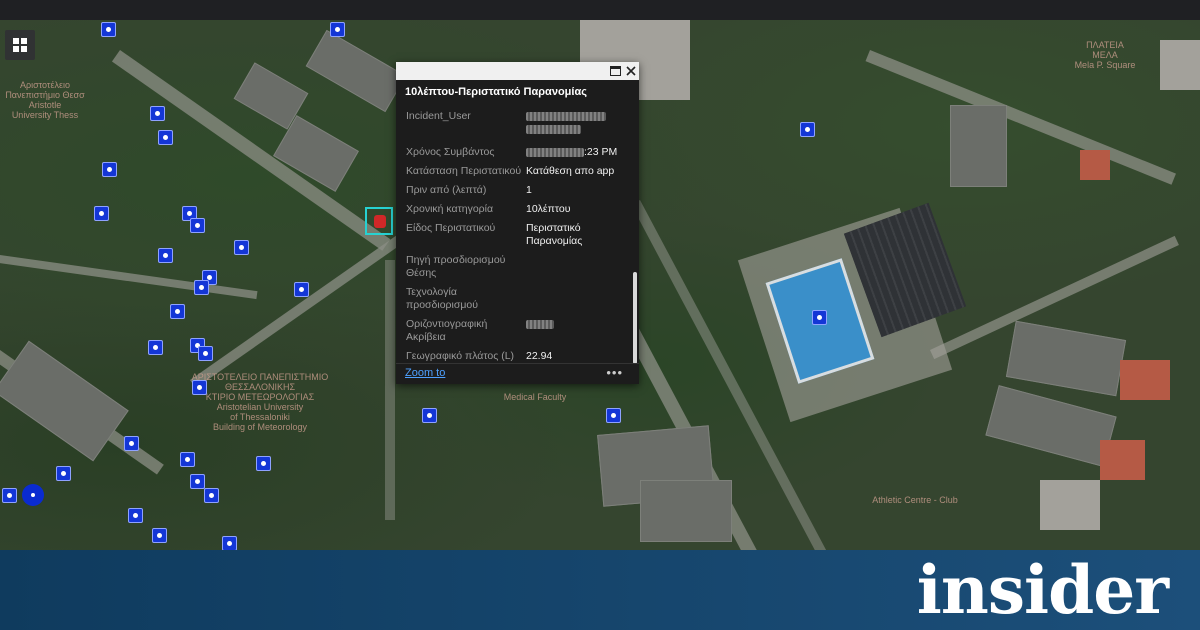 Image resolution: width=1200 pixels, height=630 pixels. I want to click on popup-scrollbar, so click(635, 318).